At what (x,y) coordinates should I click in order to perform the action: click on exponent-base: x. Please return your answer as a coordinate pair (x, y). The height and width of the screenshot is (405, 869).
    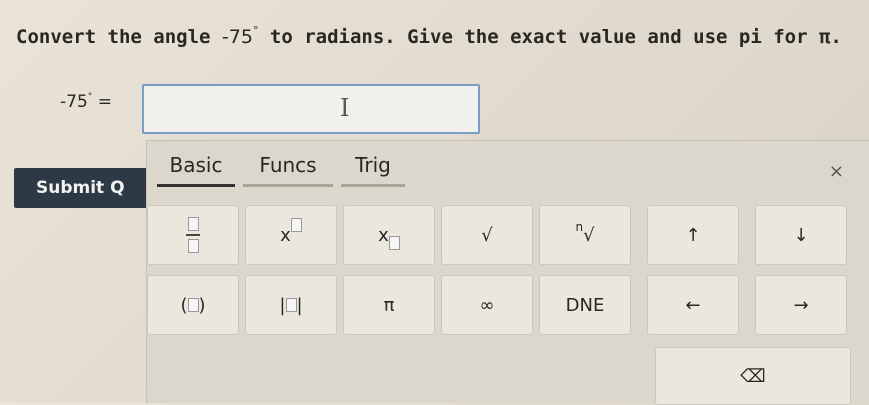
    Looking at the image, I should click on (285, 235).